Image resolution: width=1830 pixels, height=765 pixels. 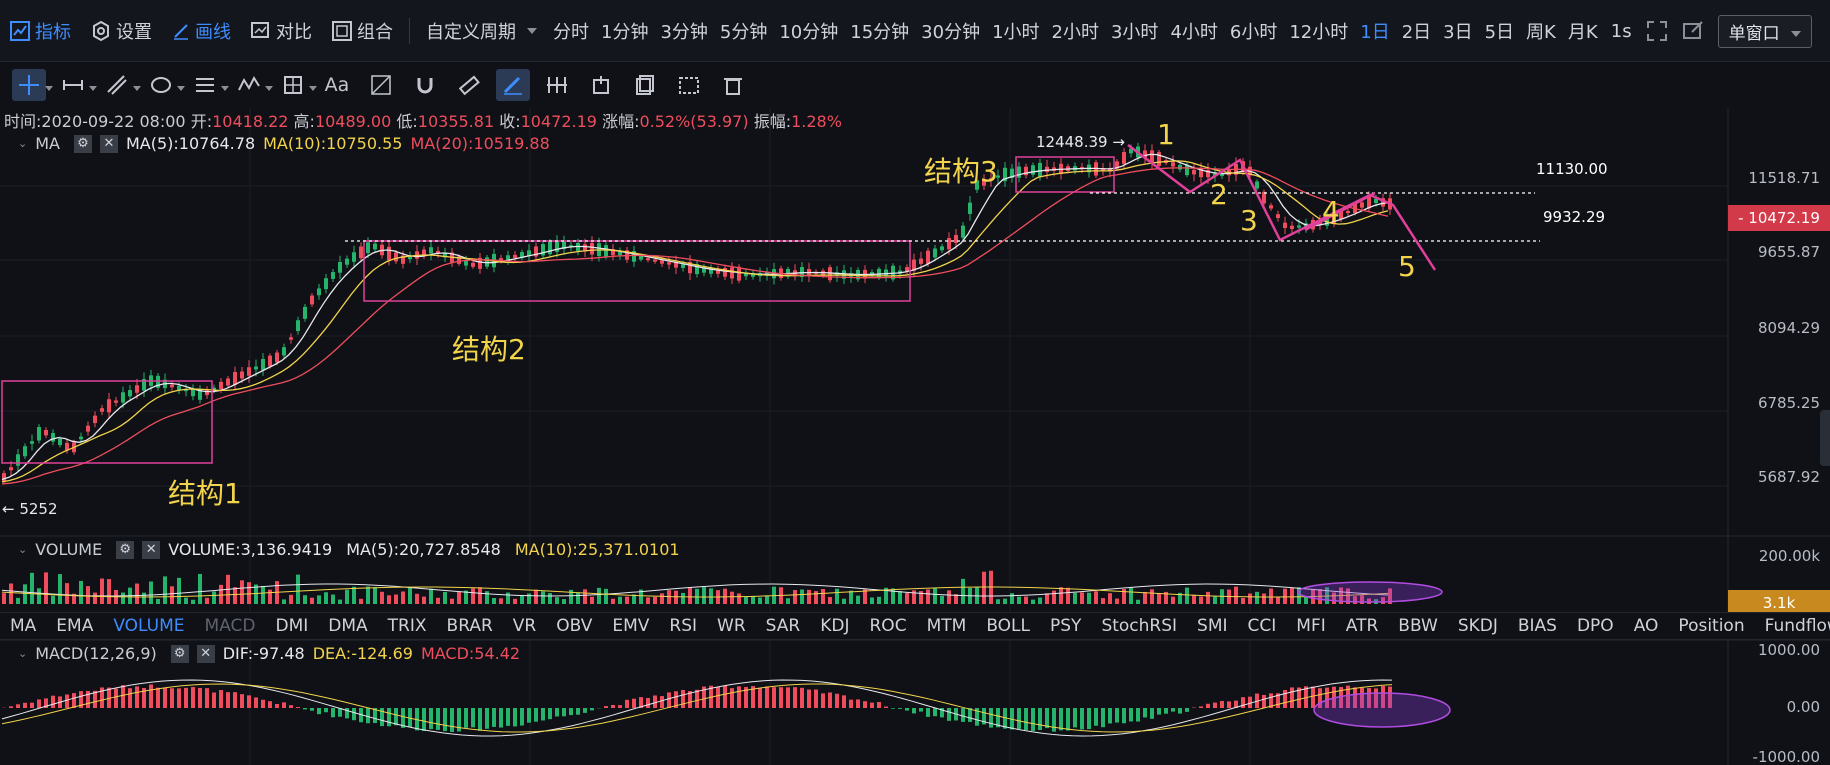 What do you see at coordinates (28, 626) in the screenshot?
I see `indicator-tab-ma: MA` at bounding box center [28, 626].